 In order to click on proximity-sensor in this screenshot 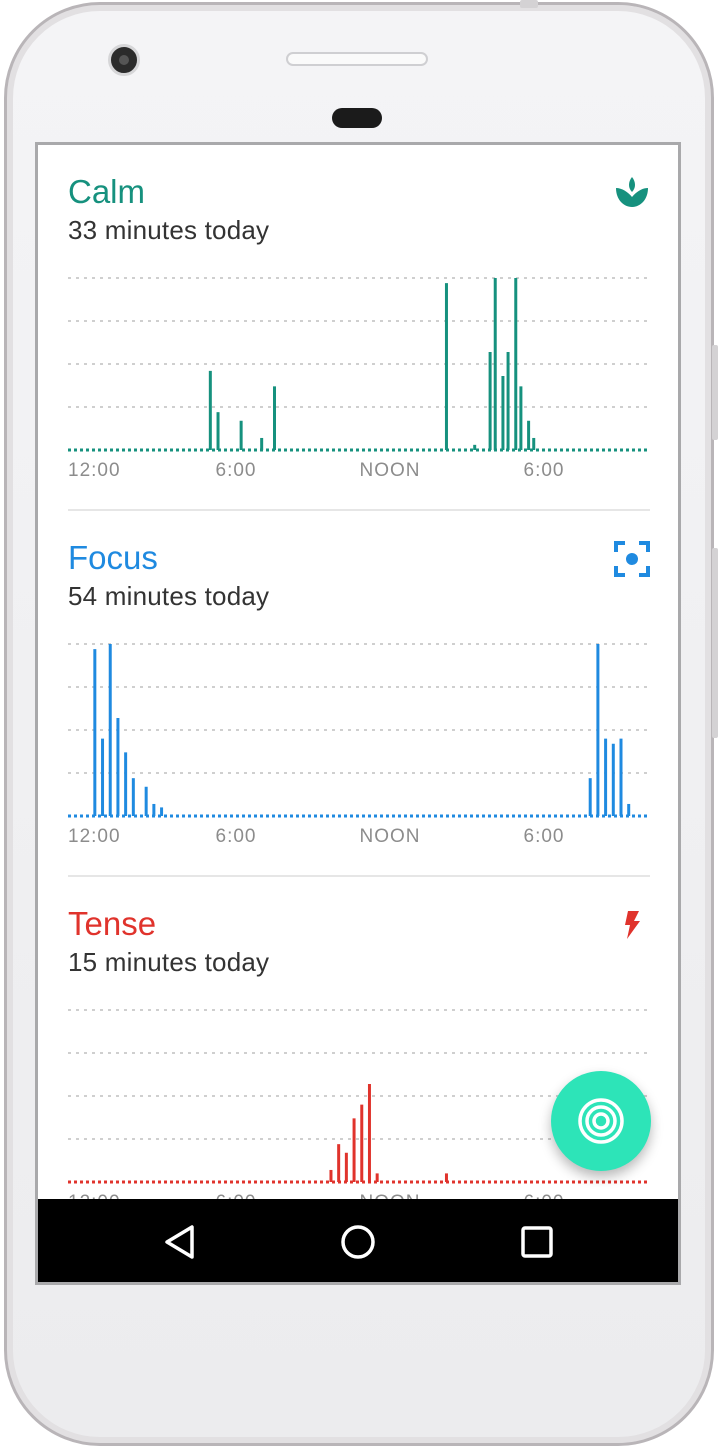, I will do `click(357, 118)`.